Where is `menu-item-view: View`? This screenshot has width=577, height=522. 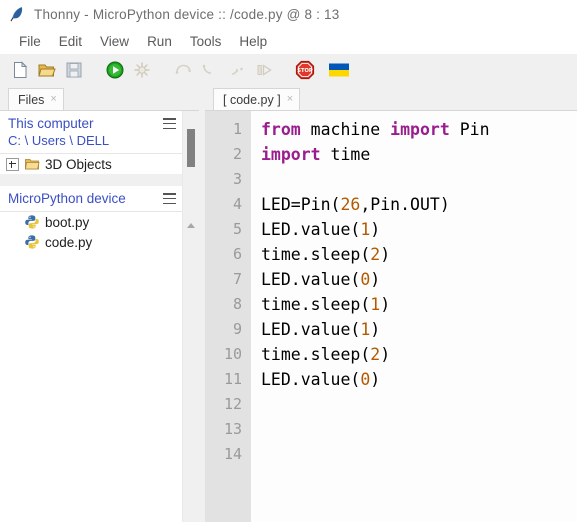 menu-item-view: View is located at coordinates (114, 41).